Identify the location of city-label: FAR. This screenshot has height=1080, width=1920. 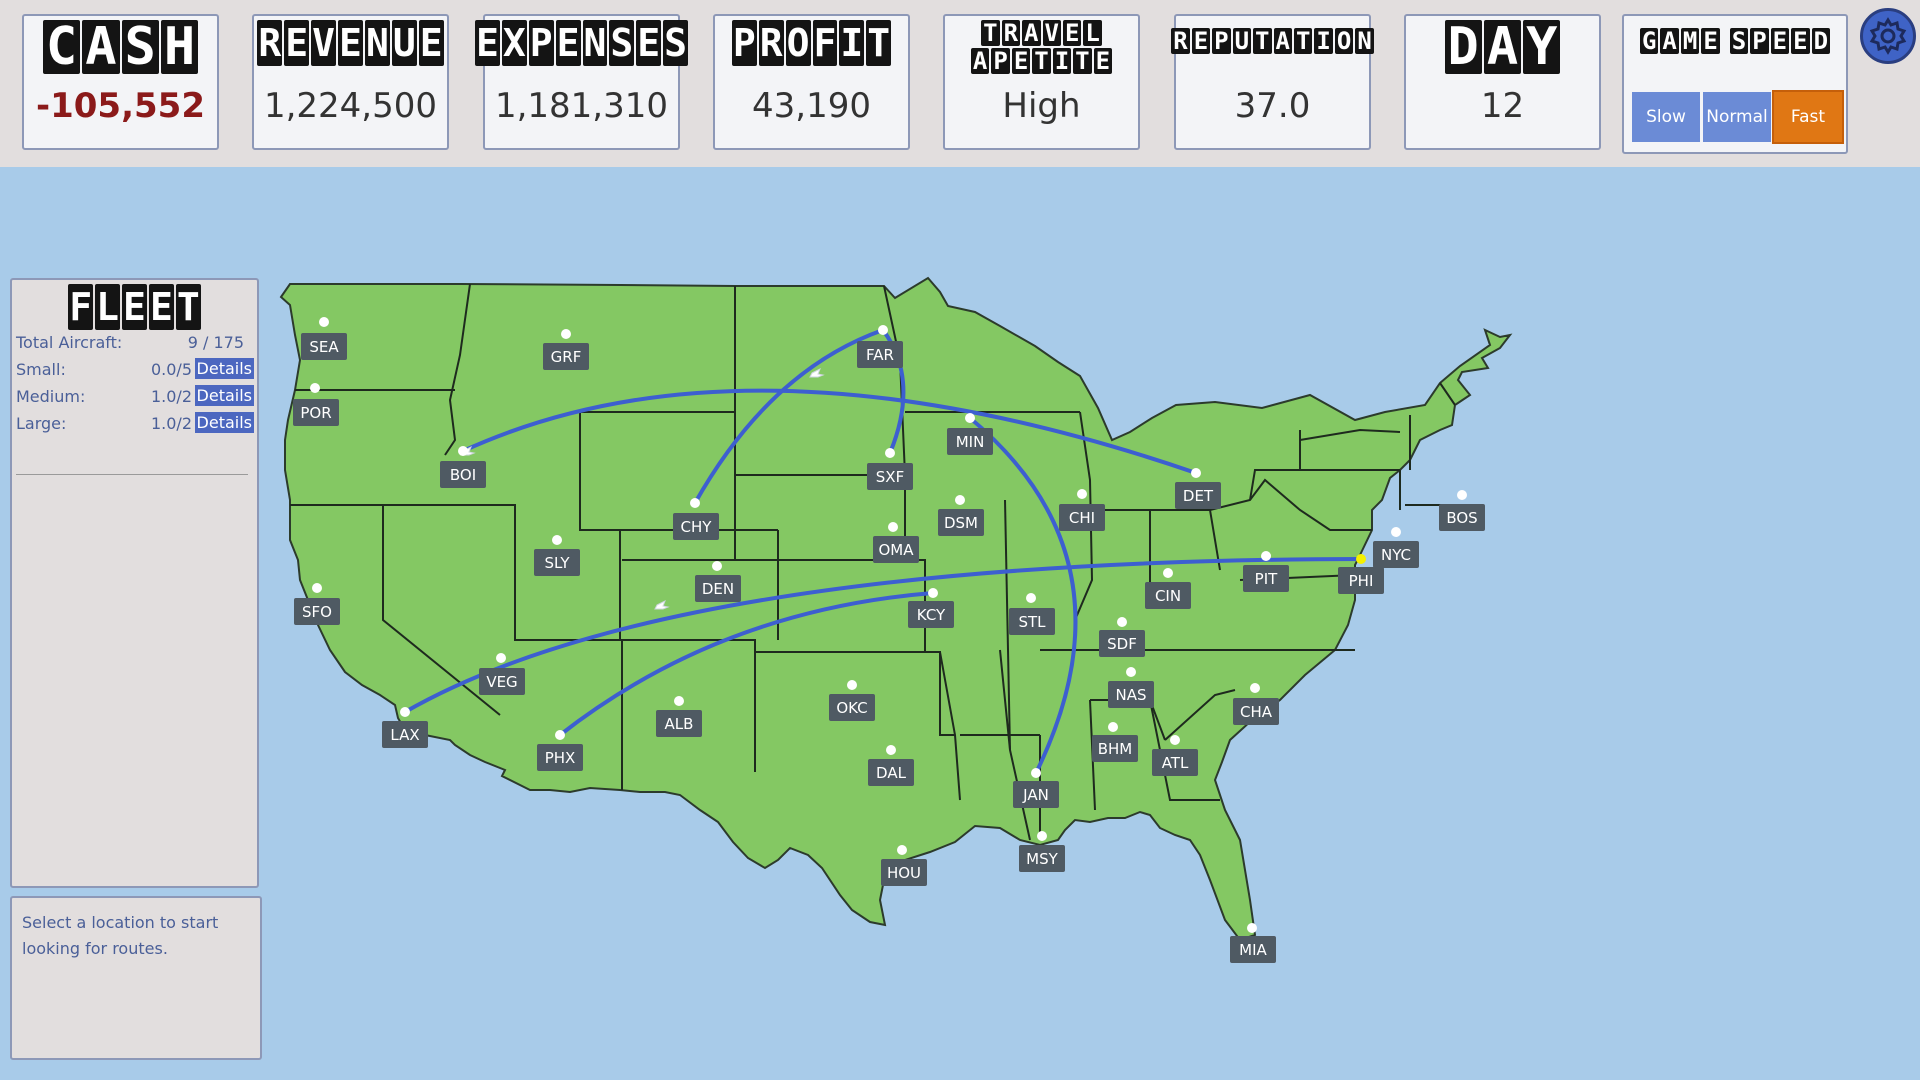
(880, 355).